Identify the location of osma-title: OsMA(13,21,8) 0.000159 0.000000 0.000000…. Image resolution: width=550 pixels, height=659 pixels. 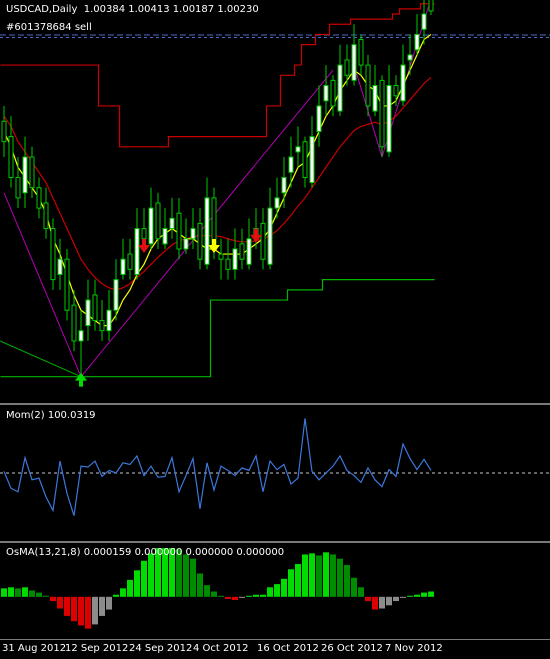
(145, 552).